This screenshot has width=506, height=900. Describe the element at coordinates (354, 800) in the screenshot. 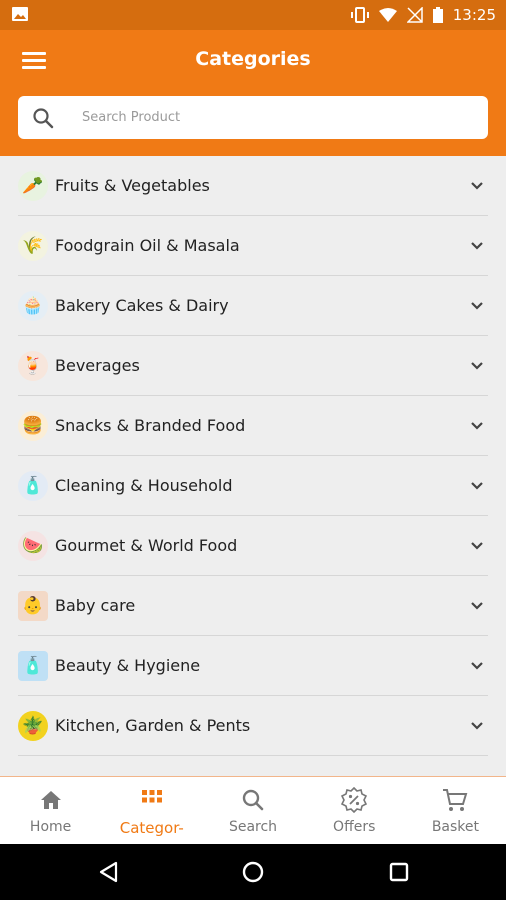

I see `offers-icon` at that location.